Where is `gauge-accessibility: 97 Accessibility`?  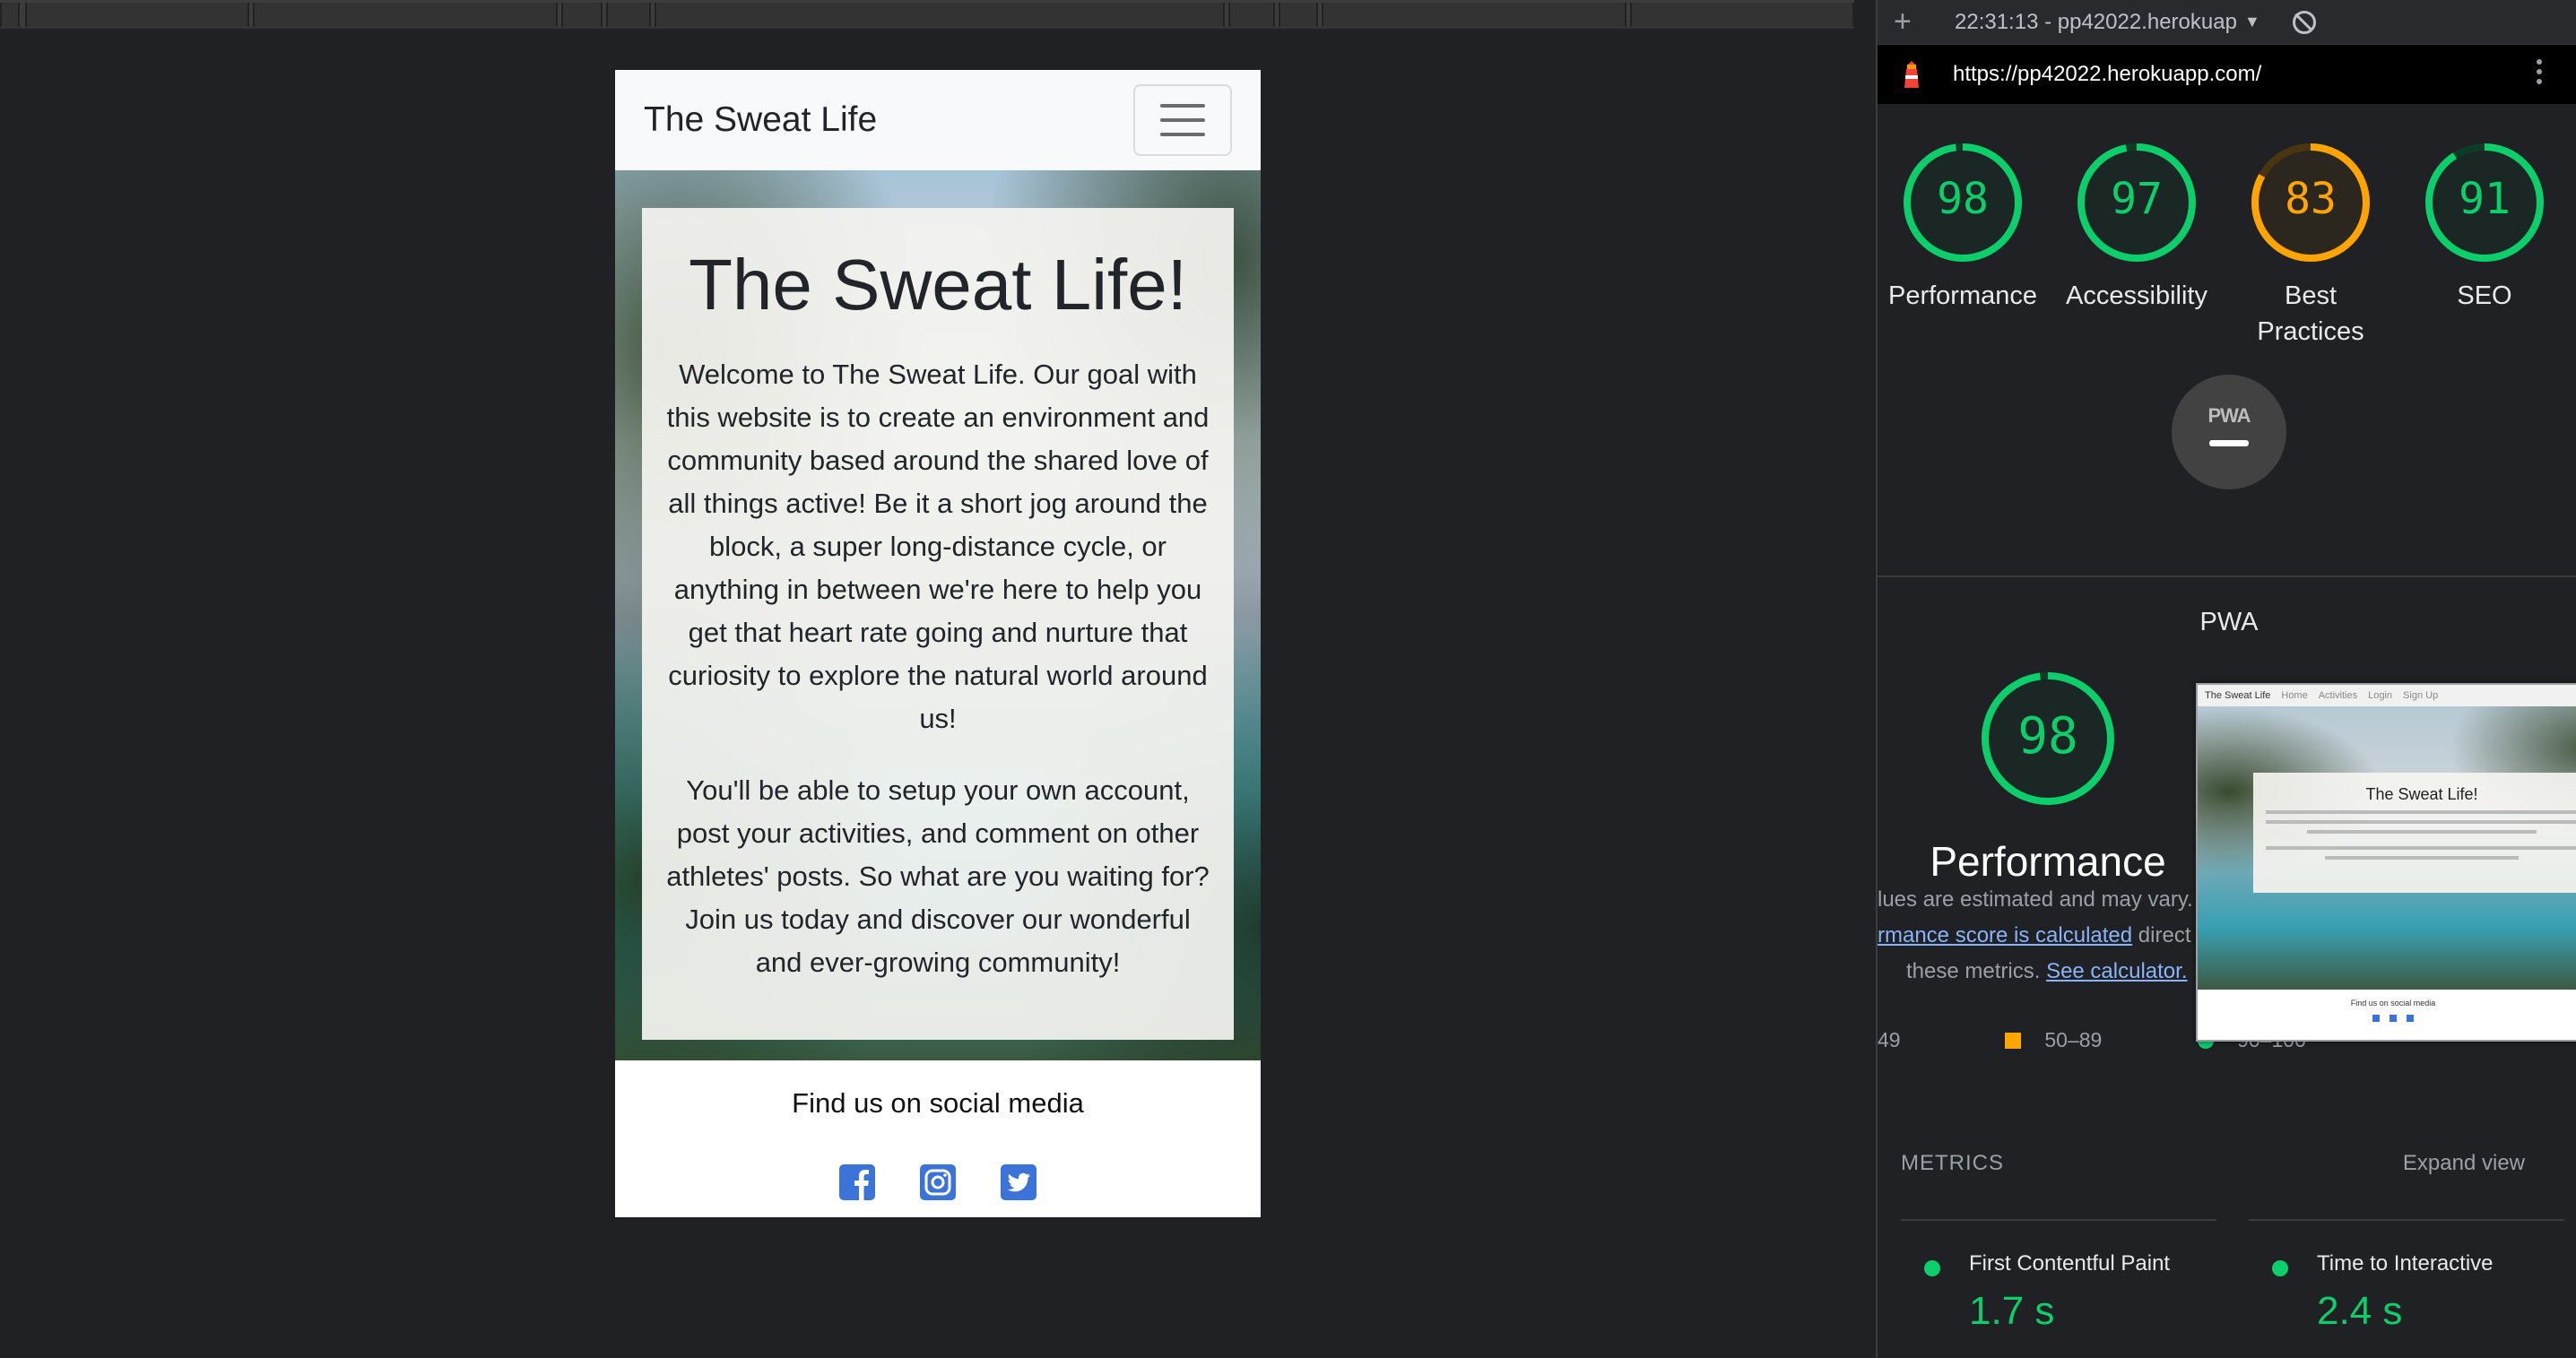 gauge-accessibility: 97 Accessibility is located at coordinates (2136, 227).